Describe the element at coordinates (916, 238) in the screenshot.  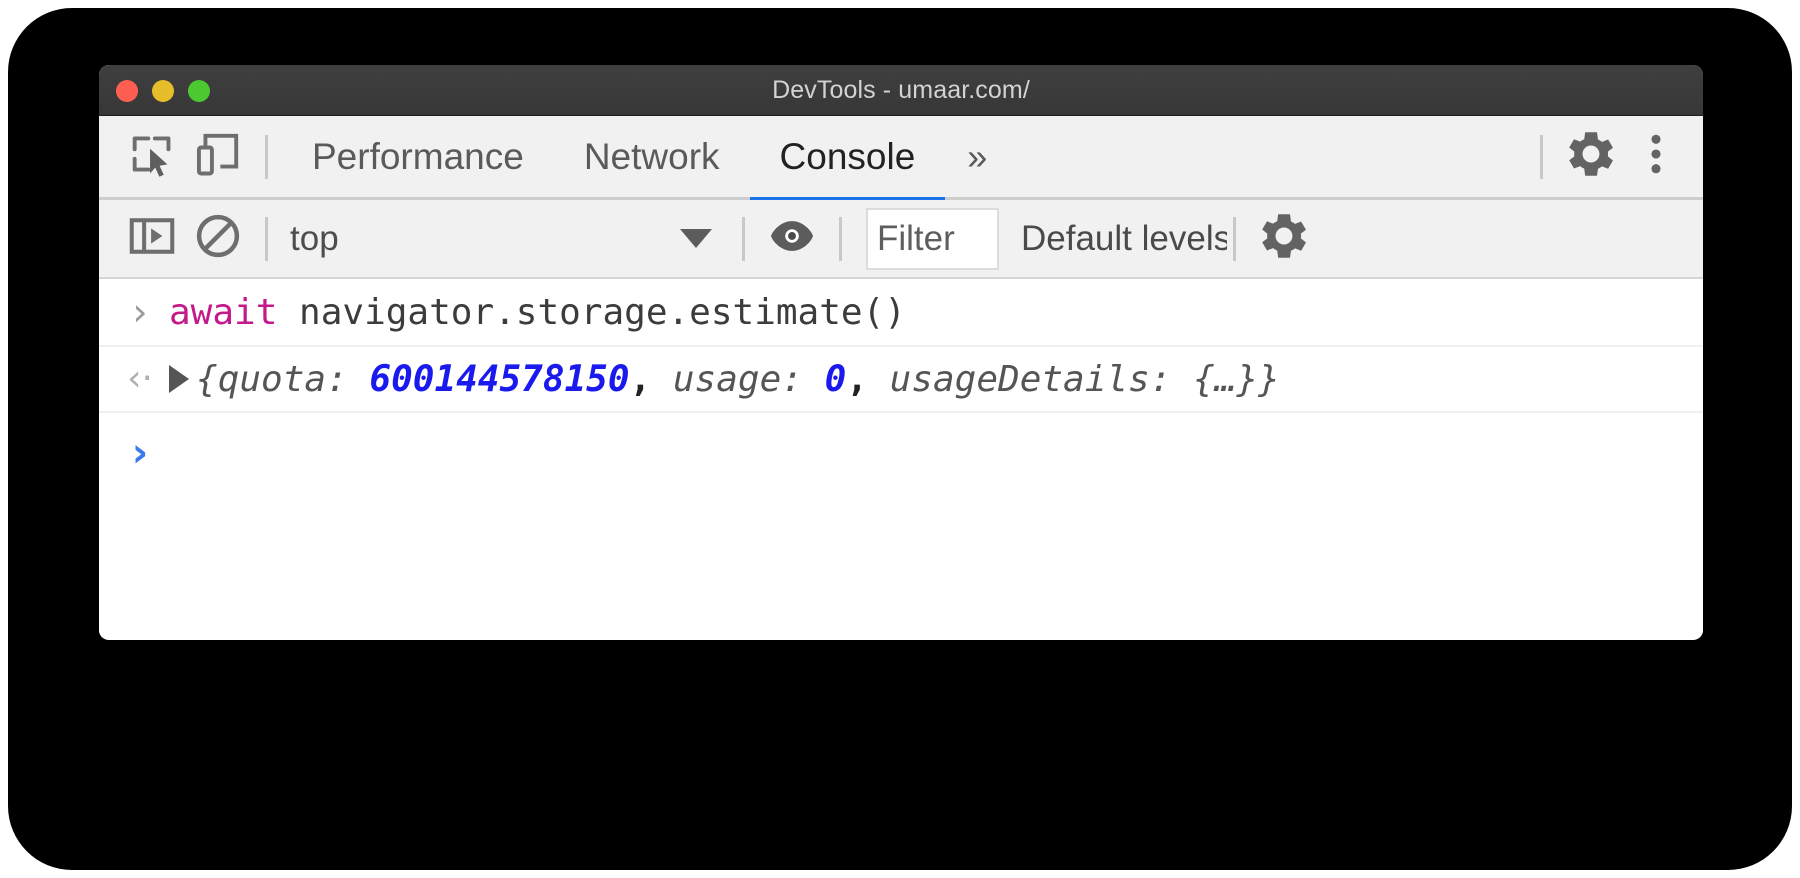
I see `filter-placeholder: Filter` at that location.